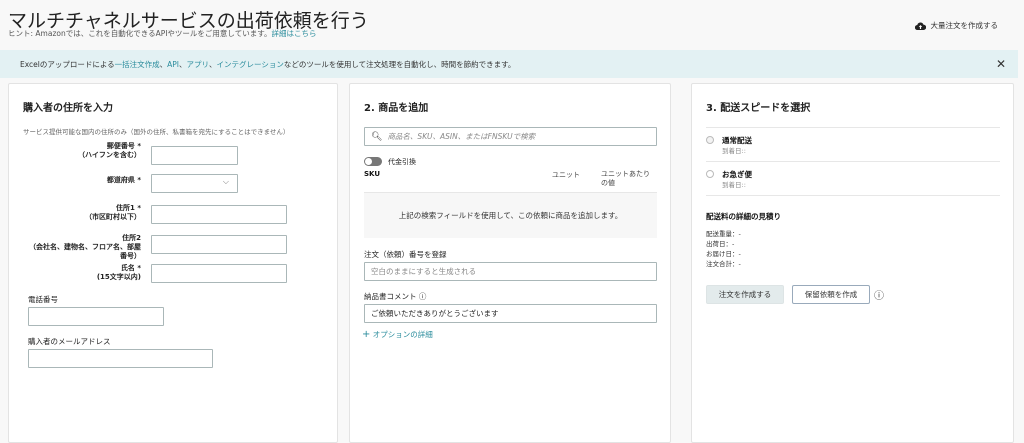  Describe the element at coordinates (723, 249) in the screenshot. I see `estimate-lines: 配送重量：- 出荷日：- お届け日：- 注文合計：-` at that location.